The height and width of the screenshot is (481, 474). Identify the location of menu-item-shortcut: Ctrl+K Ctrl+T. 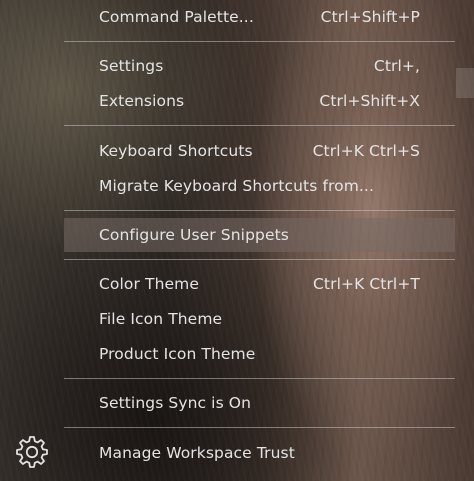
(366, 284).